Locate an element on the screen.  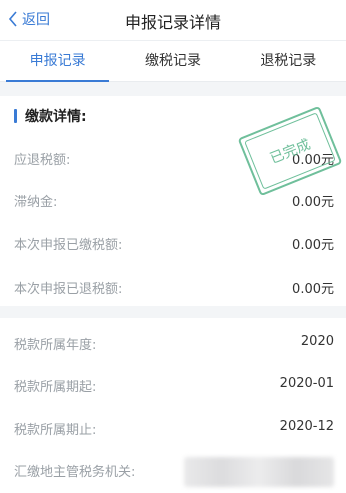
tab-bar: 申报记录 缴税记录 退税记录 is located at coordinates (173, 61).